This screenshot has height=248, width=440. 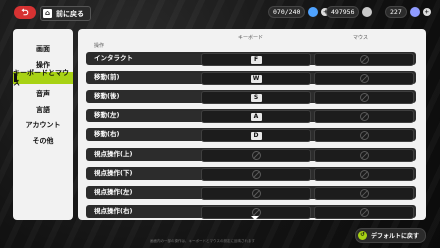 I want to click on sidebar-item-other: その他, so click(x=43, y=141).